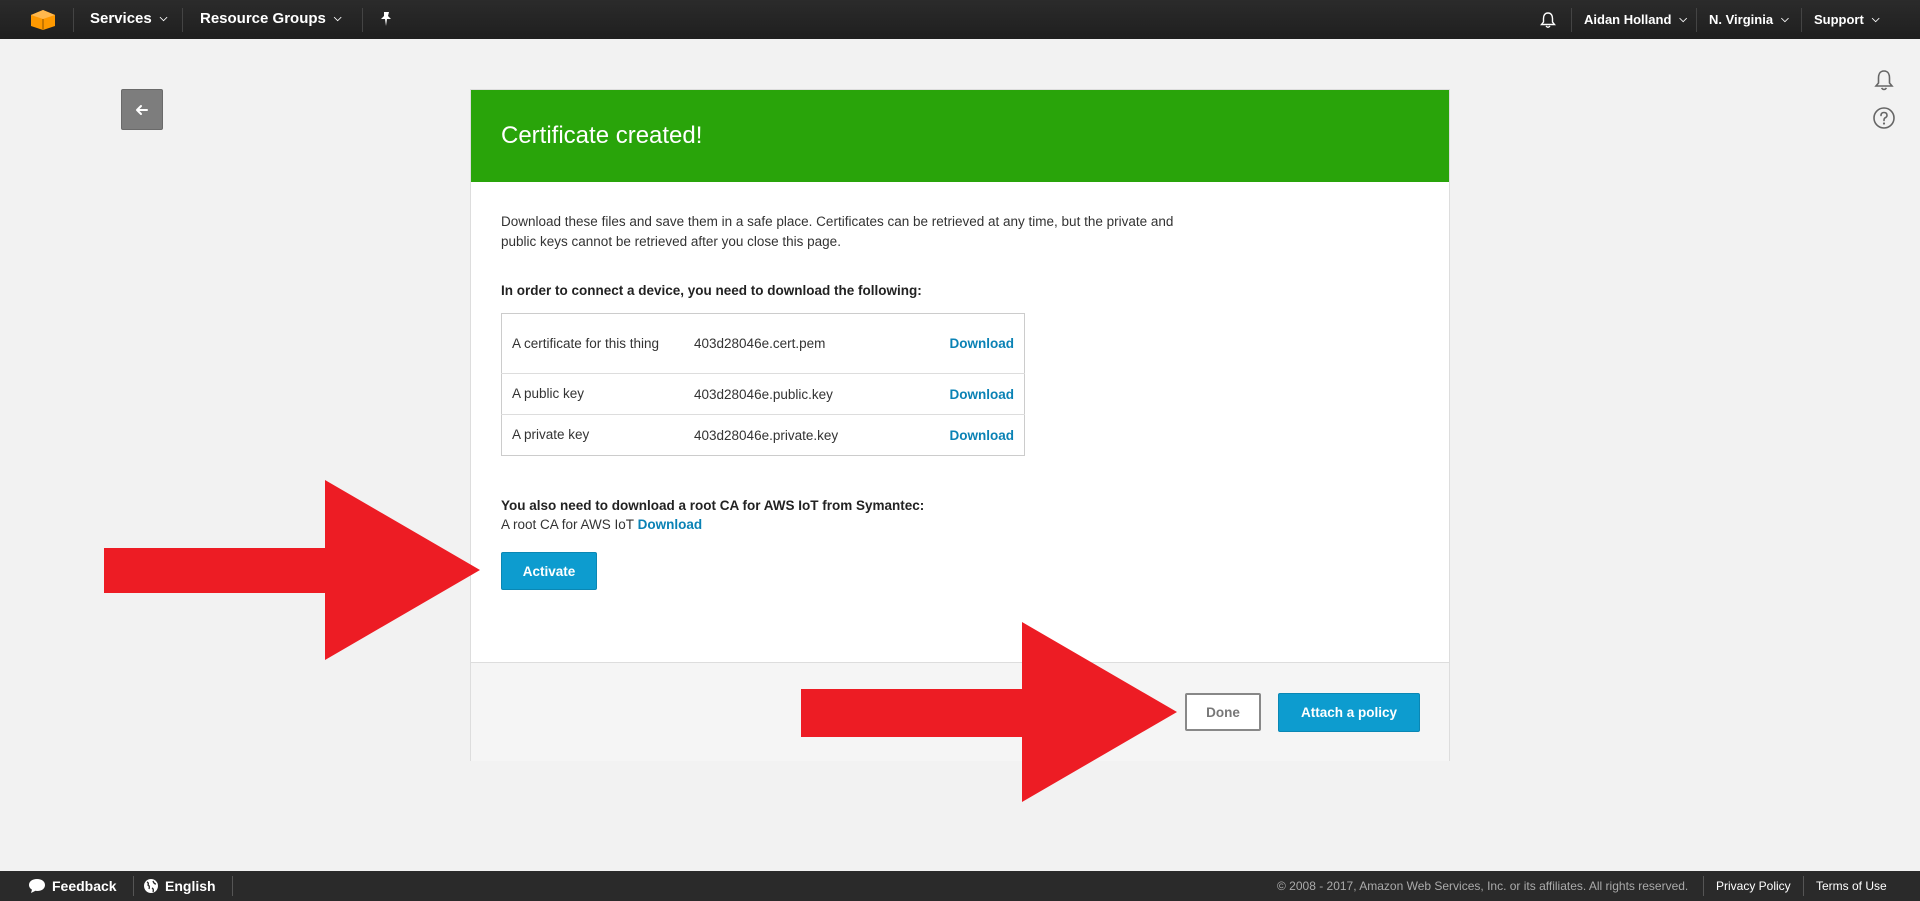  Describe the element at coordinates (1839, 19) in the screenshot. I see `support-label: Support` at that location.